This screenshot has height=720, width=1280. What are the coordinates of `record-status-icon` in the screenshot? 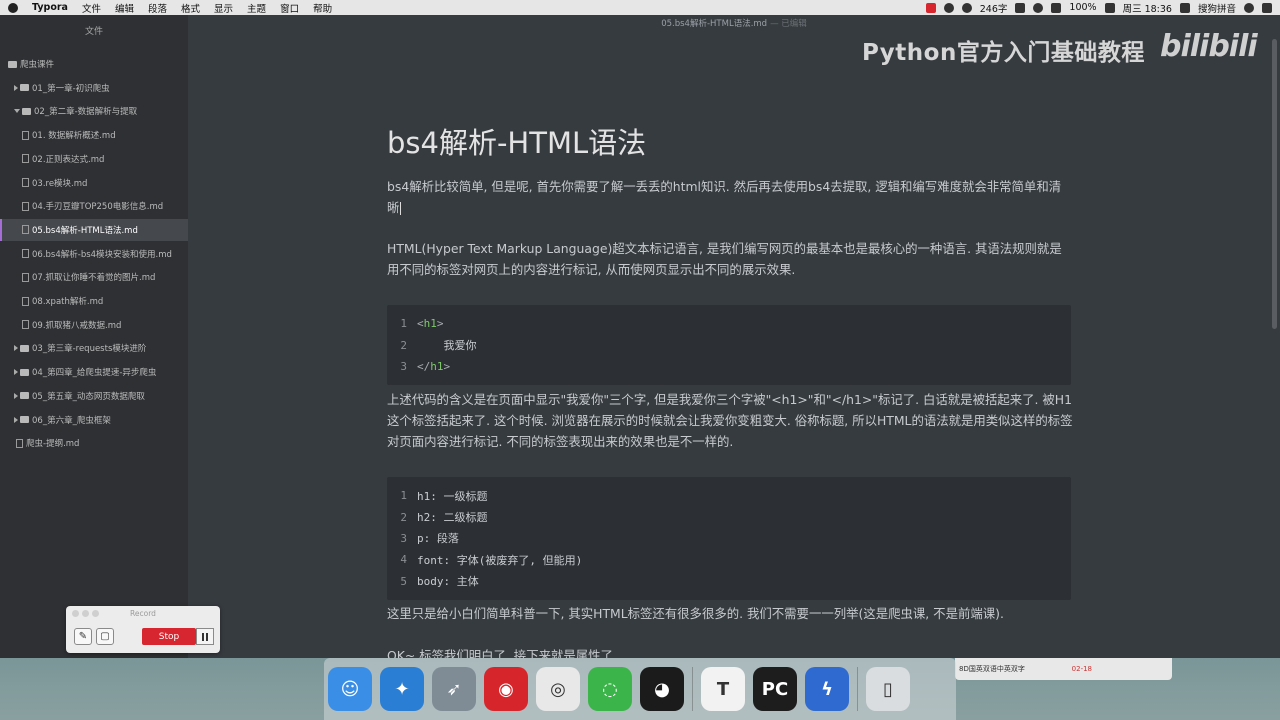 It's located at (930, 7).